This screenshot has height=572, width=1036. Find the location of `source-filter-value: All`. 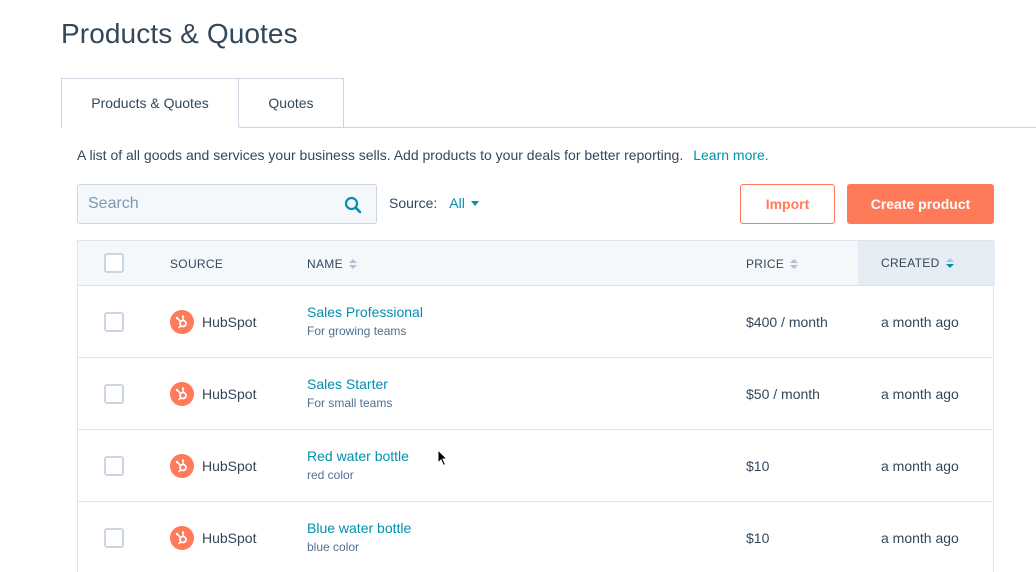

source-filter-value: All is located at coordinates (457, 203).